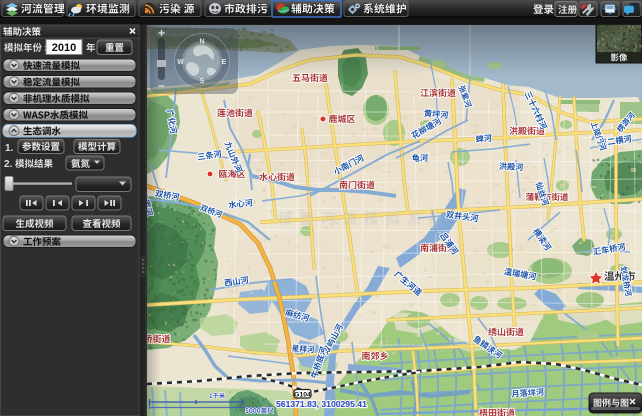 This screenshot has width=642, height=416. Describe the element at coordinates (180, 62) in the screenshot. I see `svg-text: W` at that location.